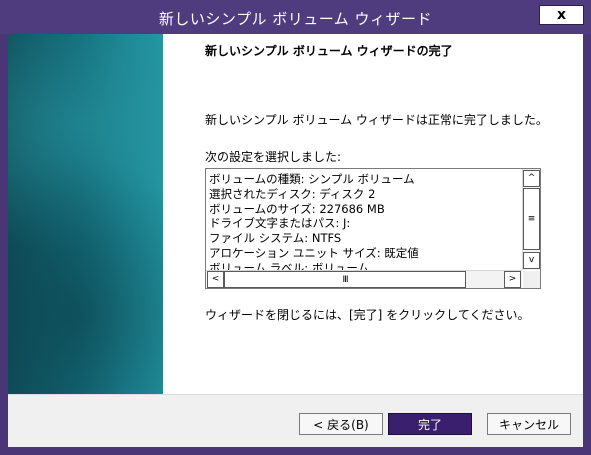  I want to click on cancel-button: キャンセル, so click(529, 424).